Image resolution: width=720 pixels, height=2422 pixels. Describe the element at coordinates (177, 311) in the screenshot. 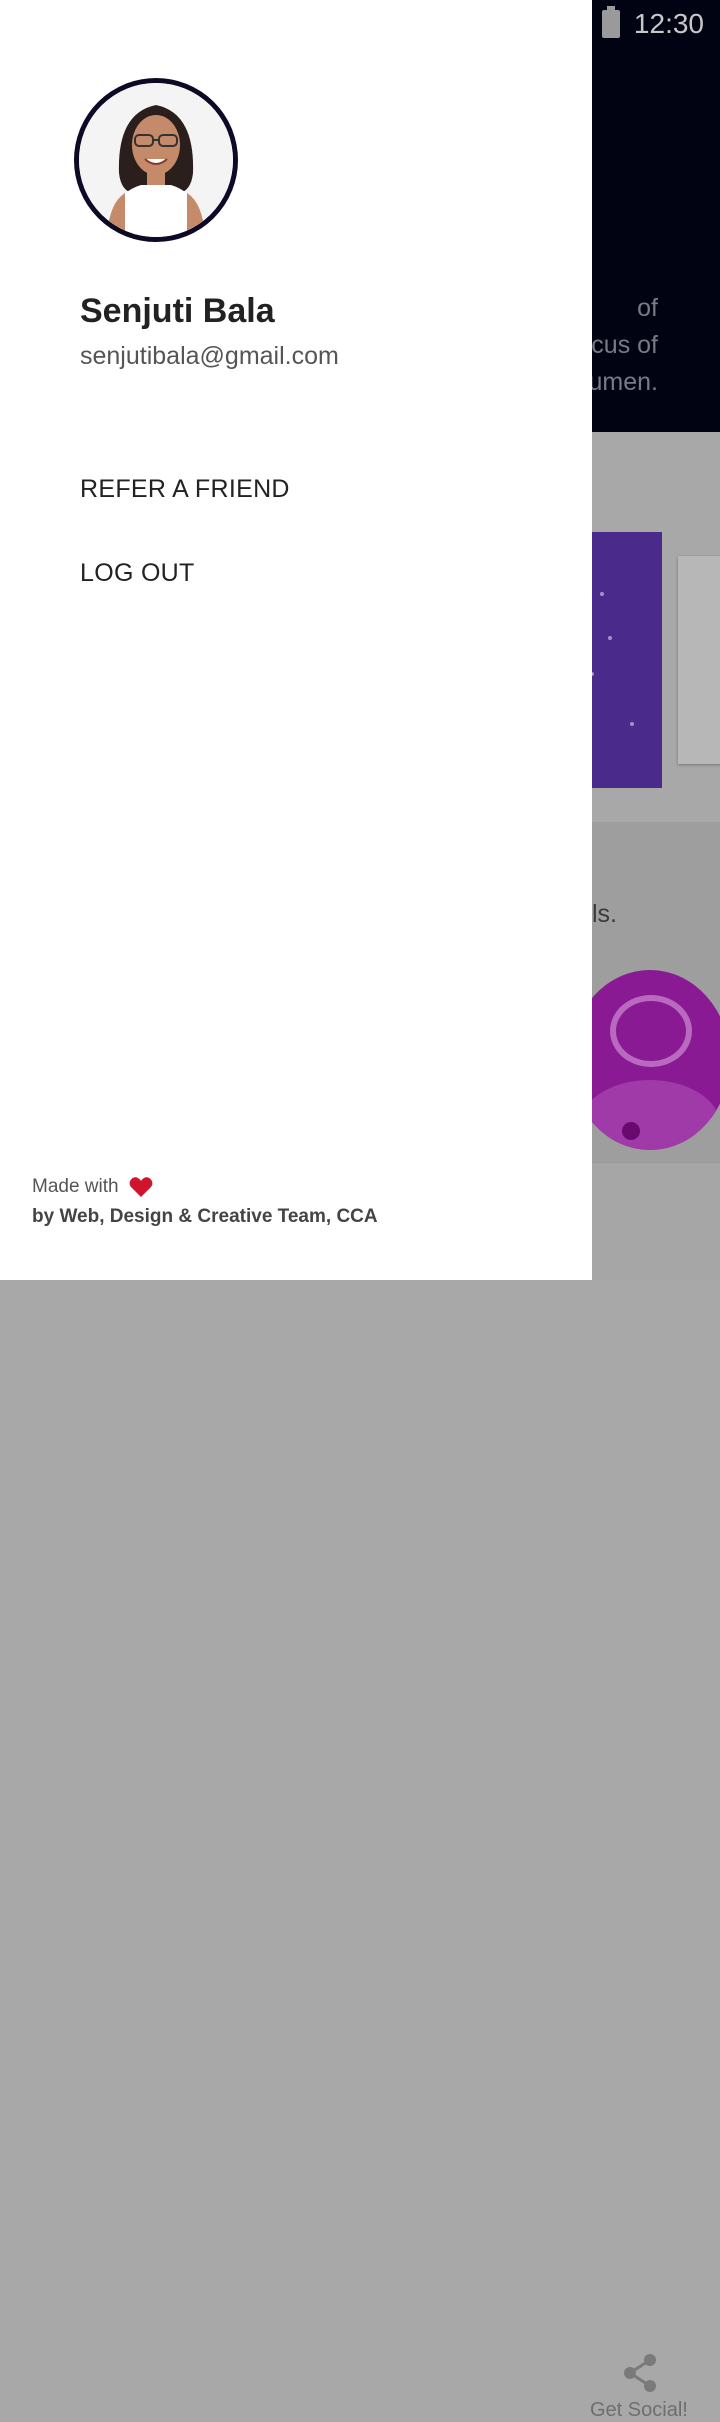

I see `user-name: Senjuti Bala` at that location.